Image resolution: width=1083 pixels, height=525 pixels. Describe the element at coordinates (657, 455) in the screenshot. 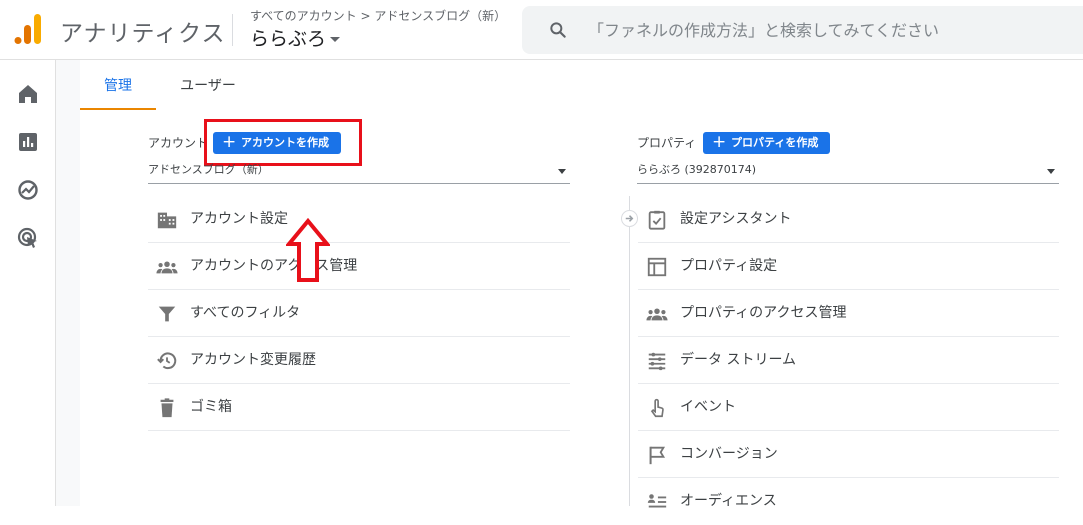

I see `flag-icon` at that location.